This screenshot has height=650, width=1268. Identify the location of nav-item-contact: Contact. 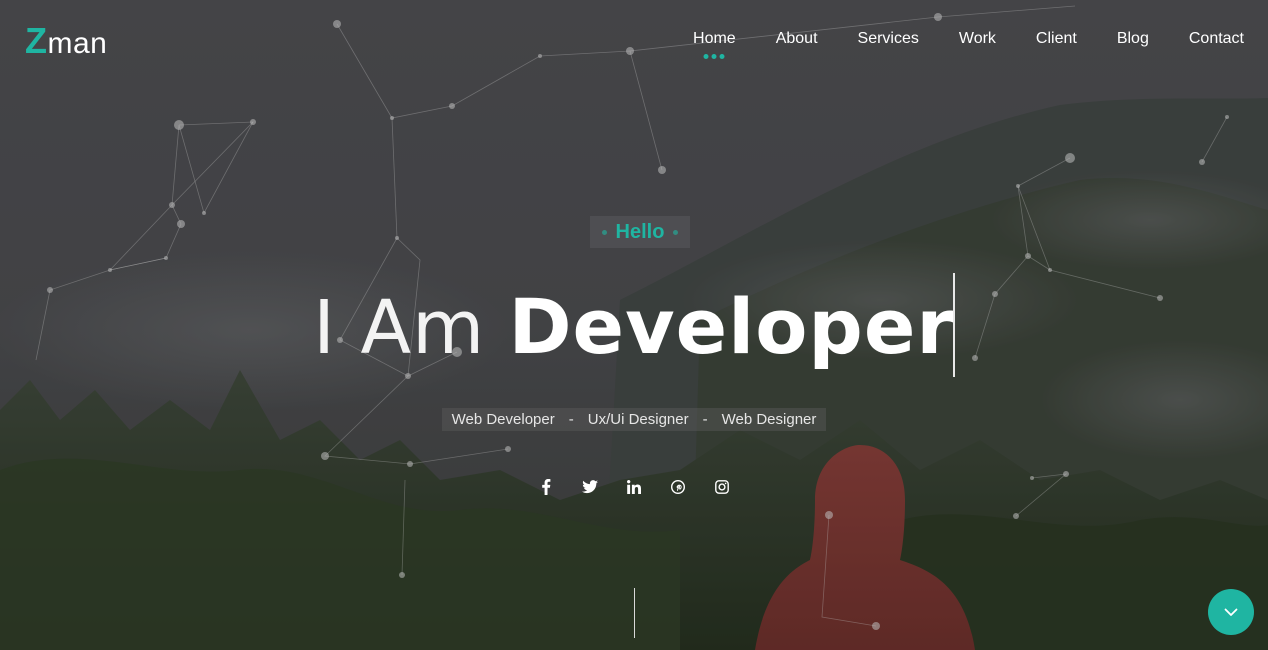
(1216, 39).